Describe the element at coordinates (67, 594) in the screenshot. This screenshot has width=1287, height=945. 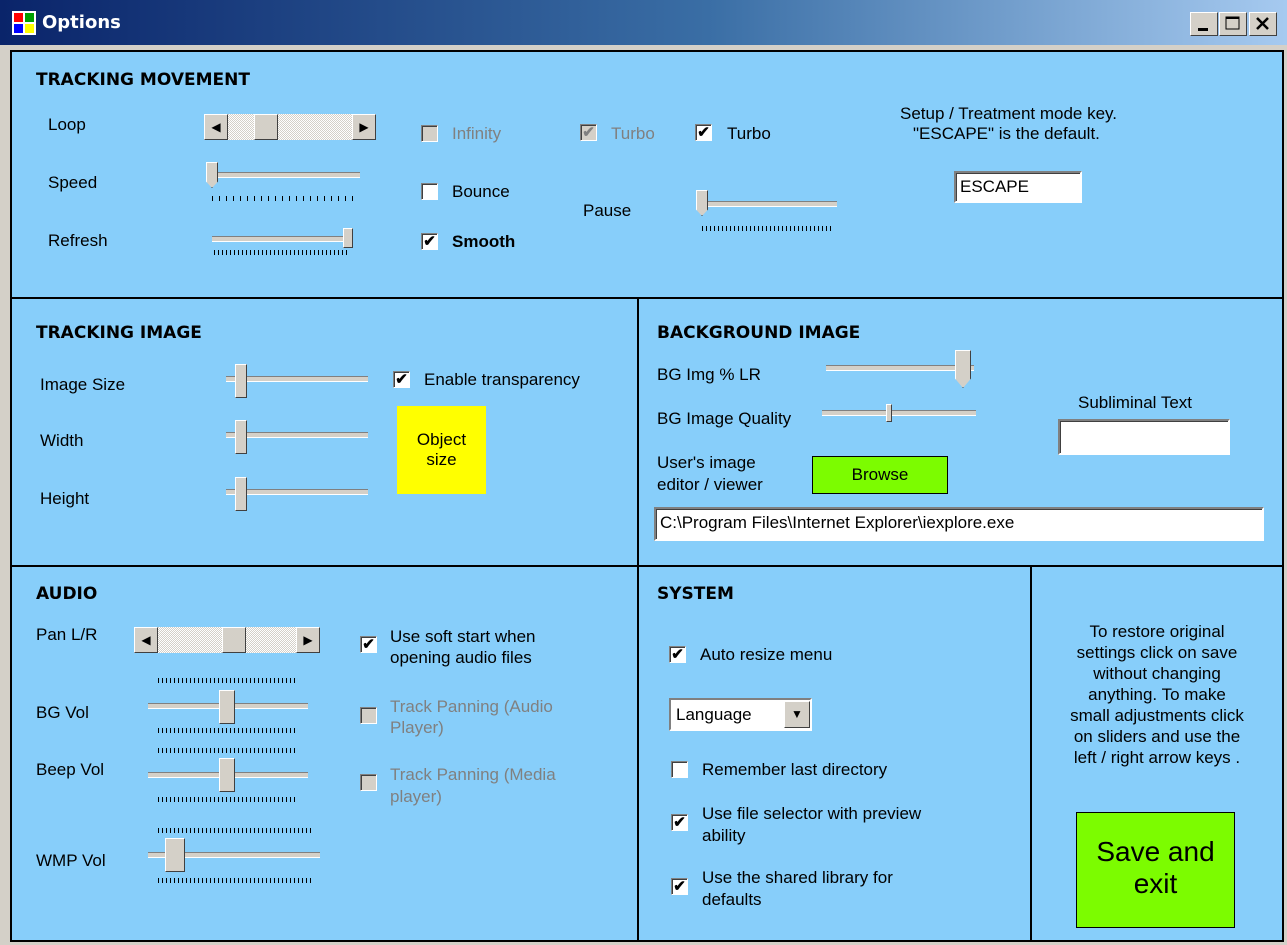
I see `audio-heading: AUDIO` at that location.